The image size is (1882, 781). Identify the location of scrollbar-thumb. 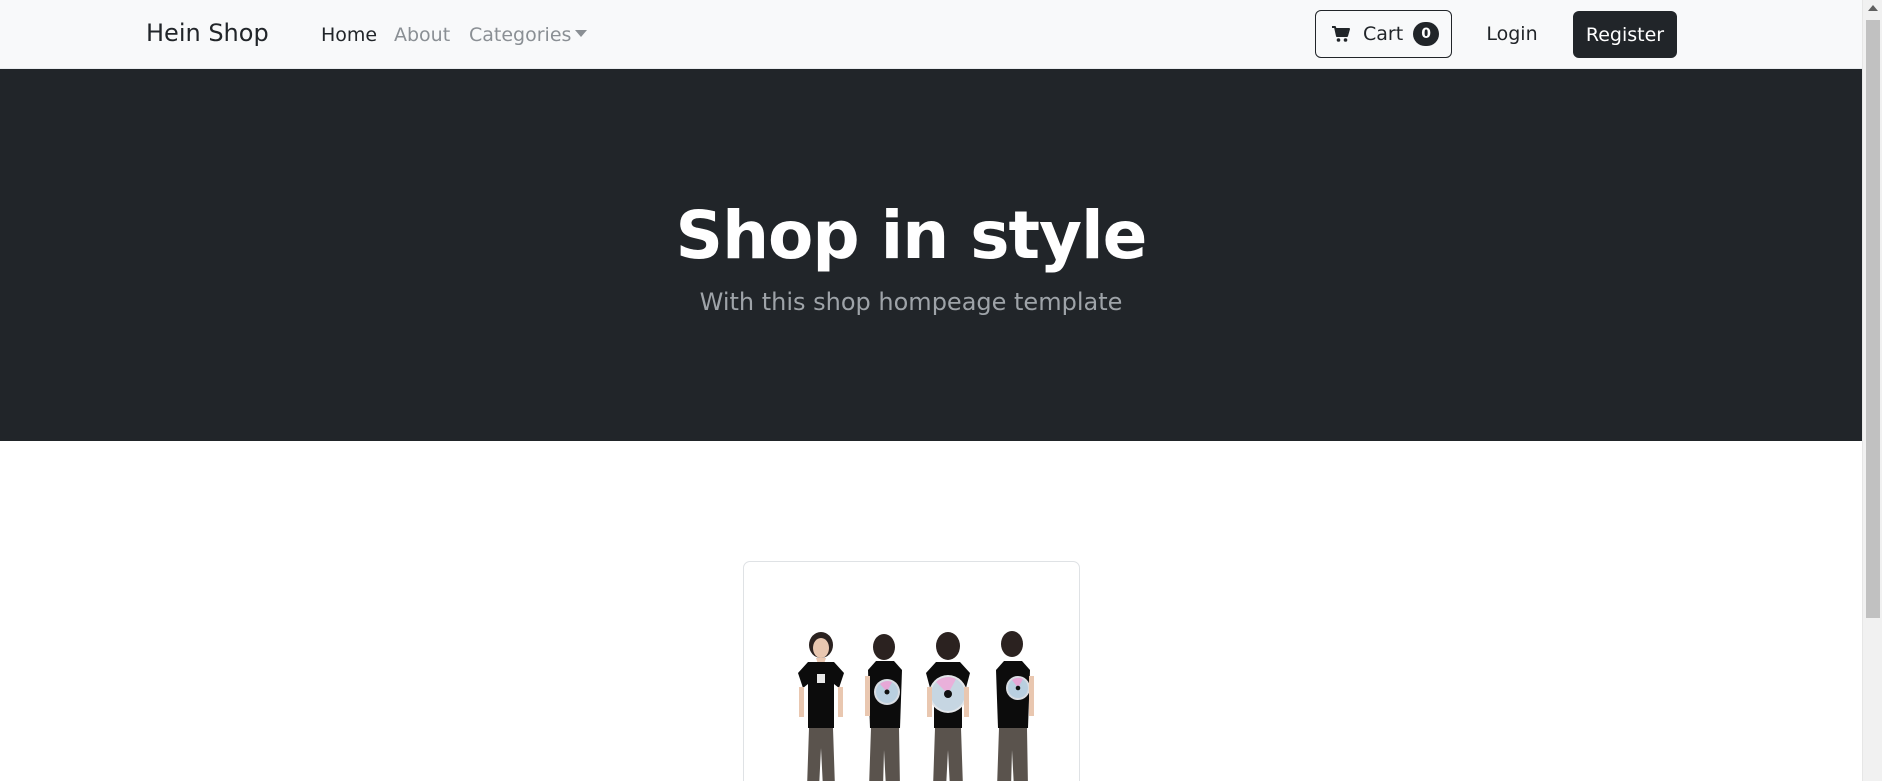
(1873, 319).